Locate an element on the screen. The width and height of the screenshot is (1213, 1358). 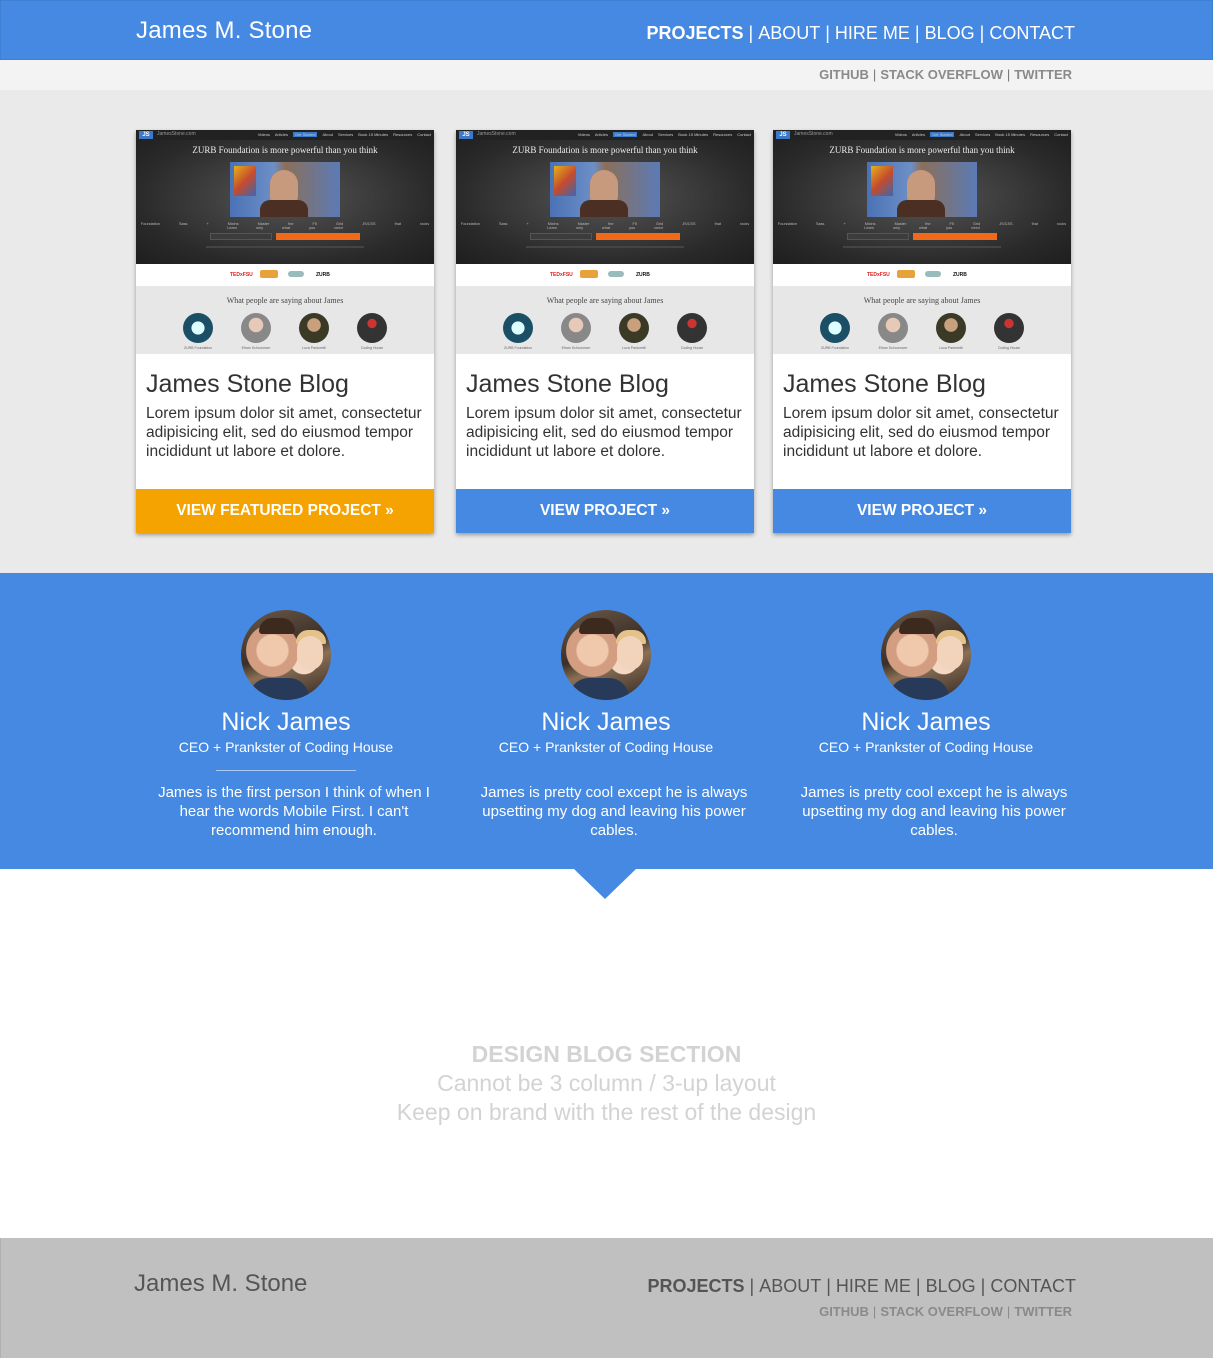
nav-hire-me: HIRE ME is located at coordinates (872, 33).